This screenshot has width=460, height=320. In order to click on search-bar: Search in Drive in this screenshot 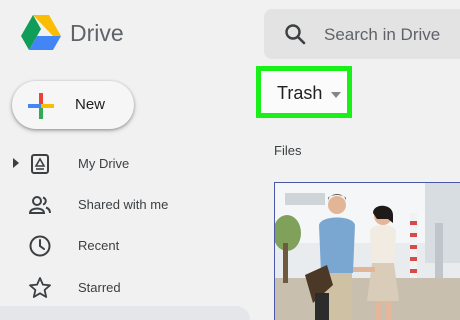, I will do `click(362, 34)`.